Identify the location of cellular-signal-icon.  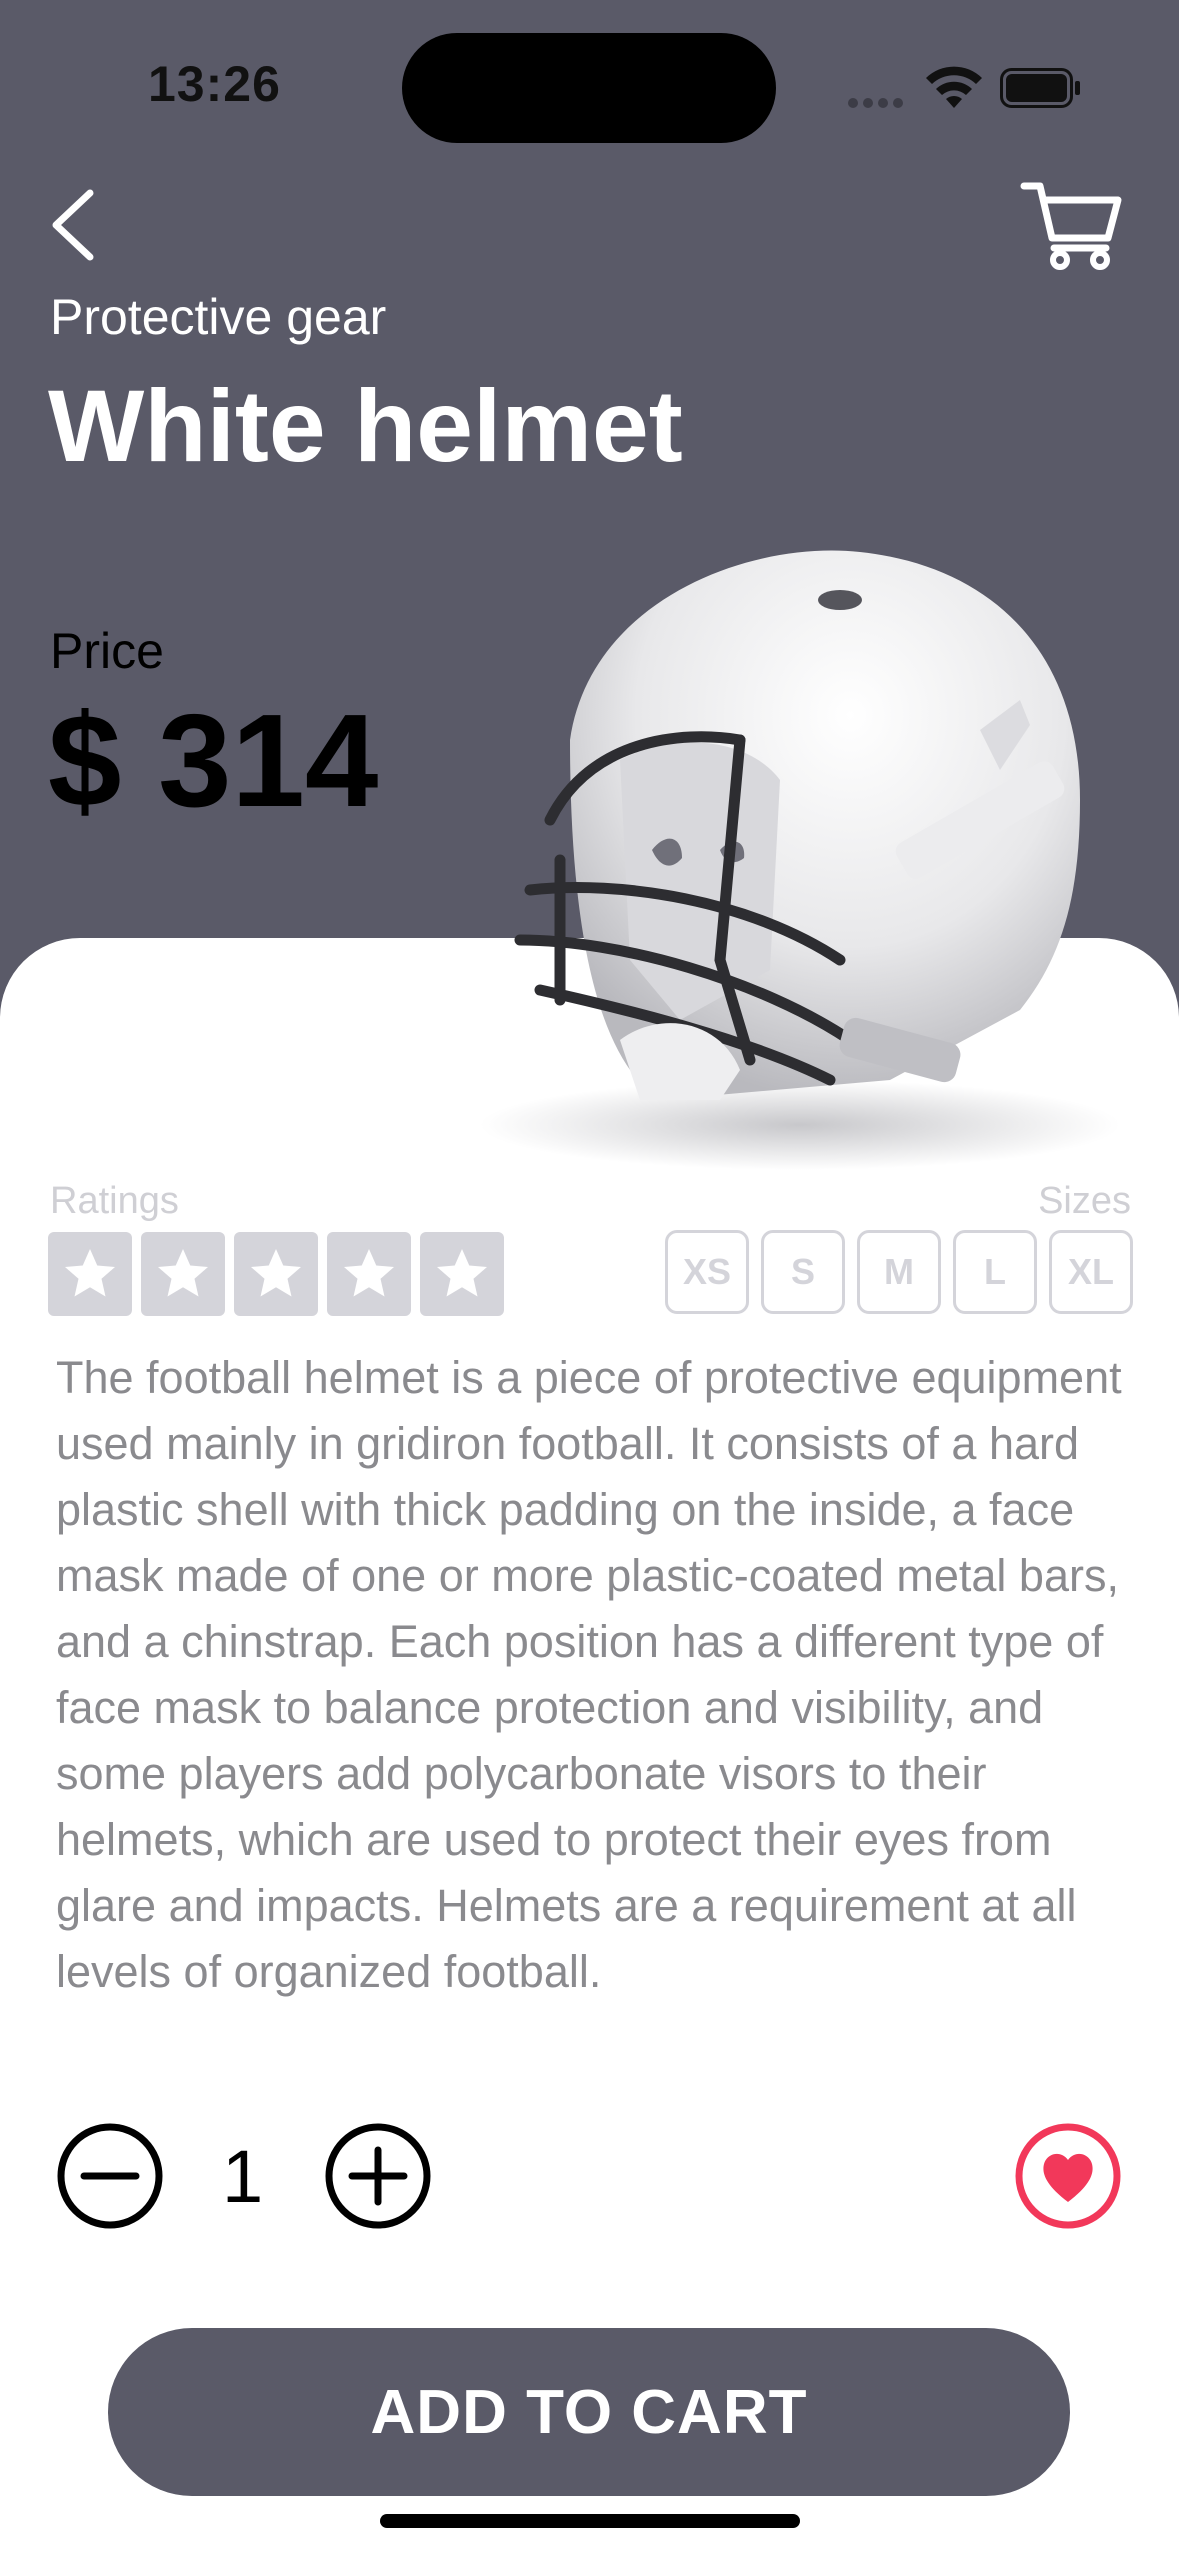
(878, 104).